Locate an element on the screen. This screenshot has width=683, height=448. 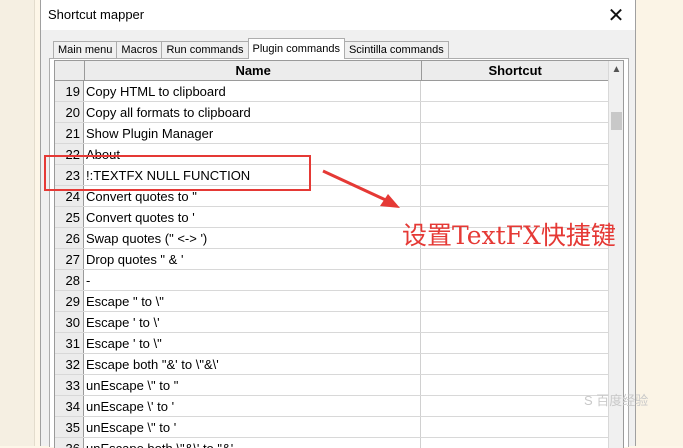
command-name-cell: unEscape both \"&\' to "&' is located at coordinates (252, 443).